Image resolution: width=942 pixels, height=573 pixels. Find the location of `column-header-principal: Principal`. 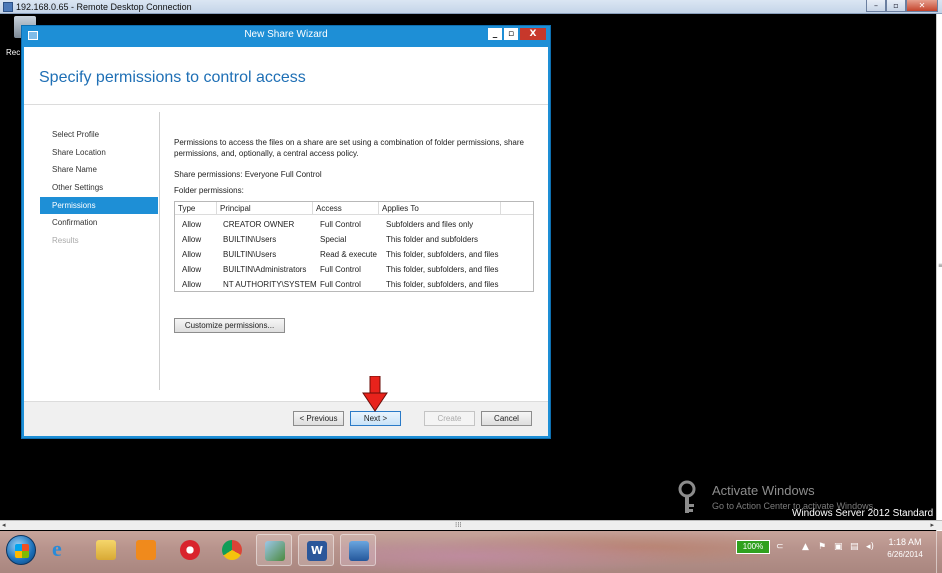

column-header-principal: Principal is located at coordinates (265, 208).